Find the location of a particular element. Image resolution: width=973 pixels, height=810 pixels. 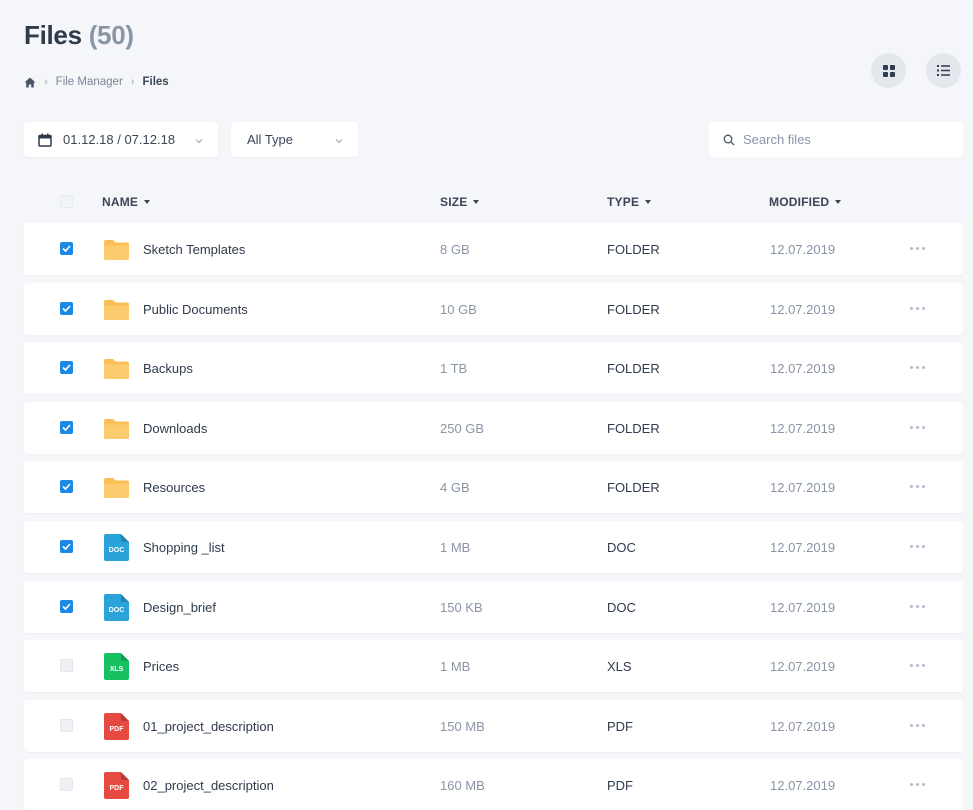

select-all-checkbox is located at coordinates (66, 201).